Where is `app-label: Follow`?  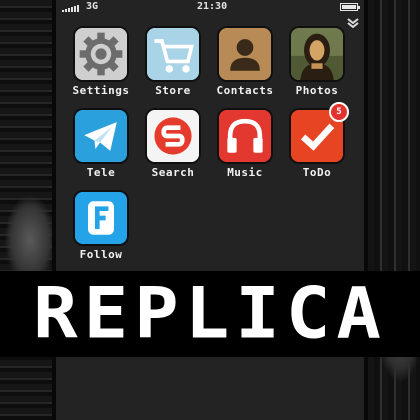
app-label: Follow is located at coordinates (101, 254).